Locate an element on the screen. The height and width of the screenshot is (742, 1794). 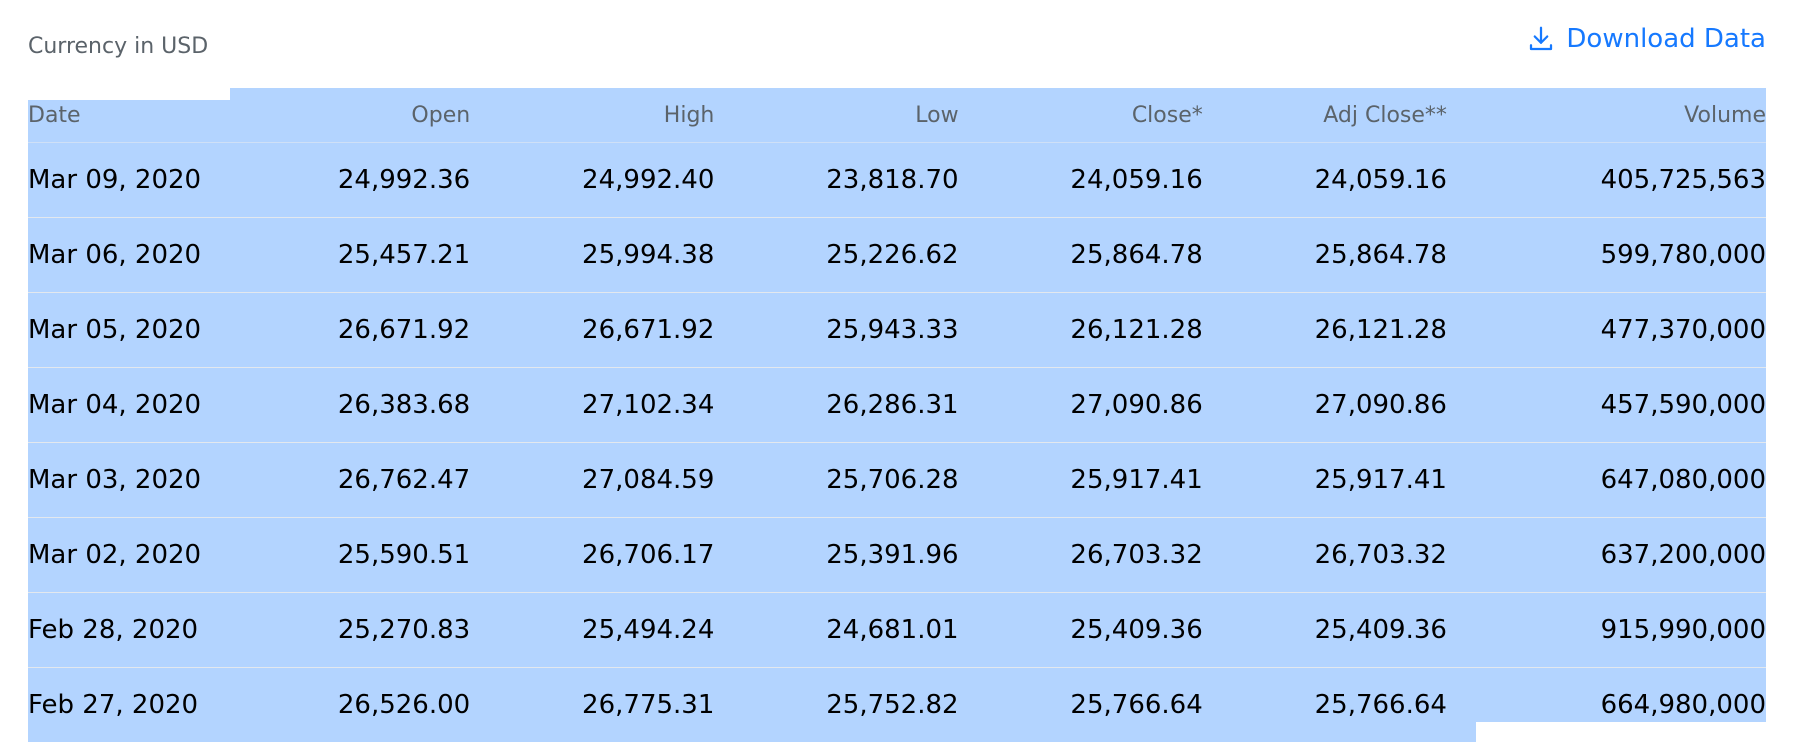
cell-adj-close: 25,864.78 is located at coordinates (1324, 255).